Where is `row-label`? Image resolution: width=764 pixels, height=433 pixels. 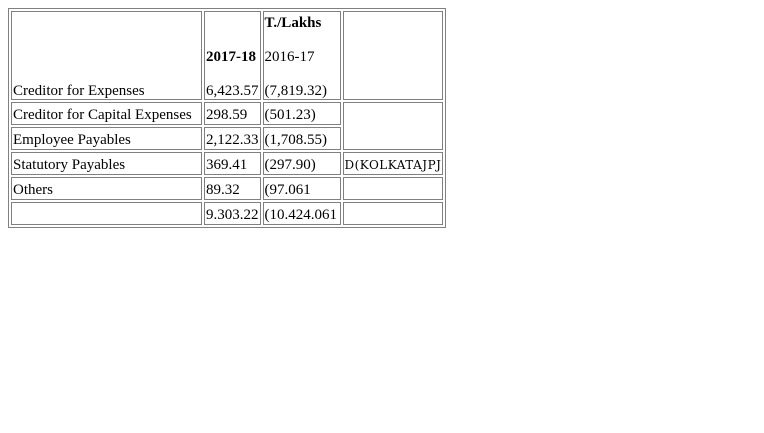
row-label is located at coordinates (106, 213).